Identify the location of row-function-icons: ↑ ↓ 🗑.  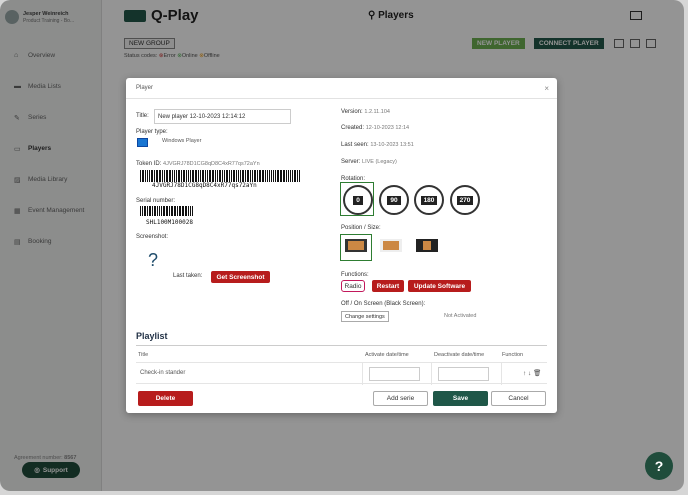
(532, 373).